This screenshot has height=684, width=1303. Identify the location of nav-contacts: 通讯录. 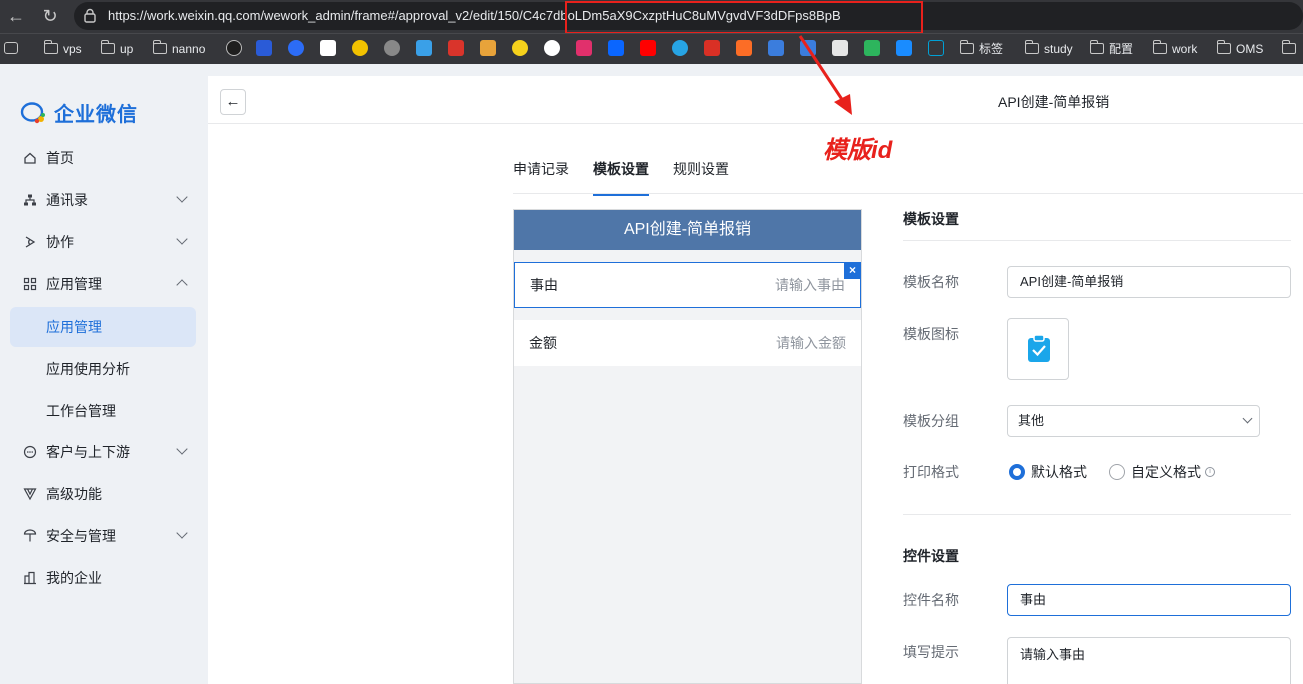
(103, 200).